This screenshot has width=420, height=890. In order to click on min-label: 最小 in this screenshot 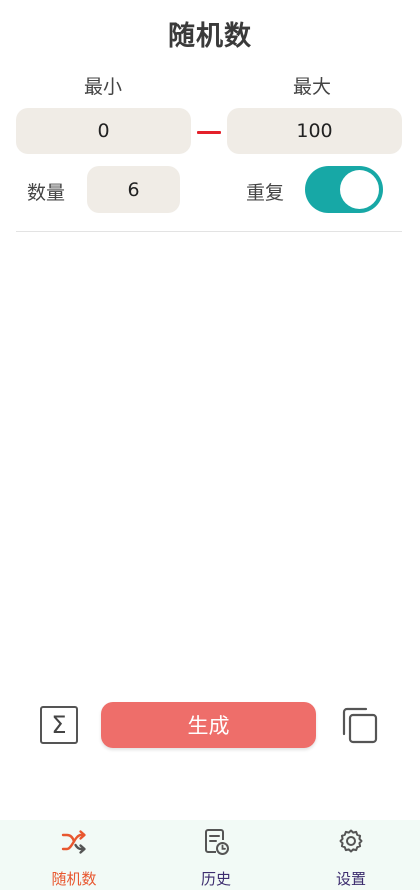, I will do `click(103, 87)`.